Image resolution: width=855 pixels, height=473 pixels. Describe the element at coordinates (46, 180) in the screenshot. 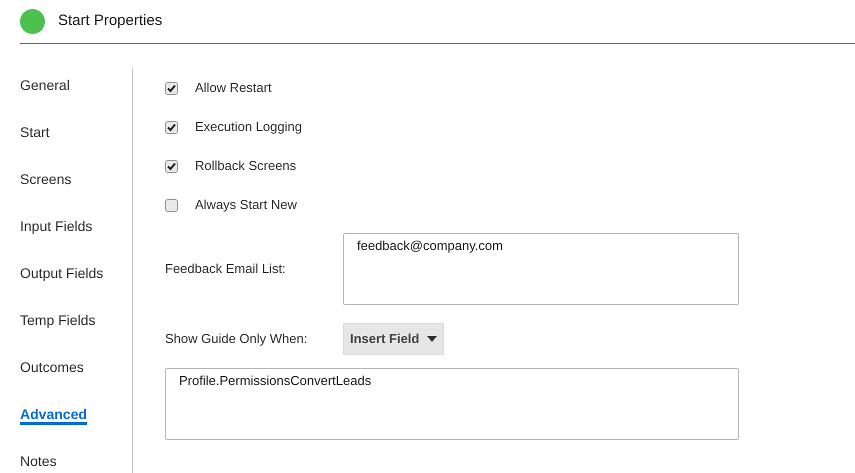

I see `sidebar-item: Screens` at that location.